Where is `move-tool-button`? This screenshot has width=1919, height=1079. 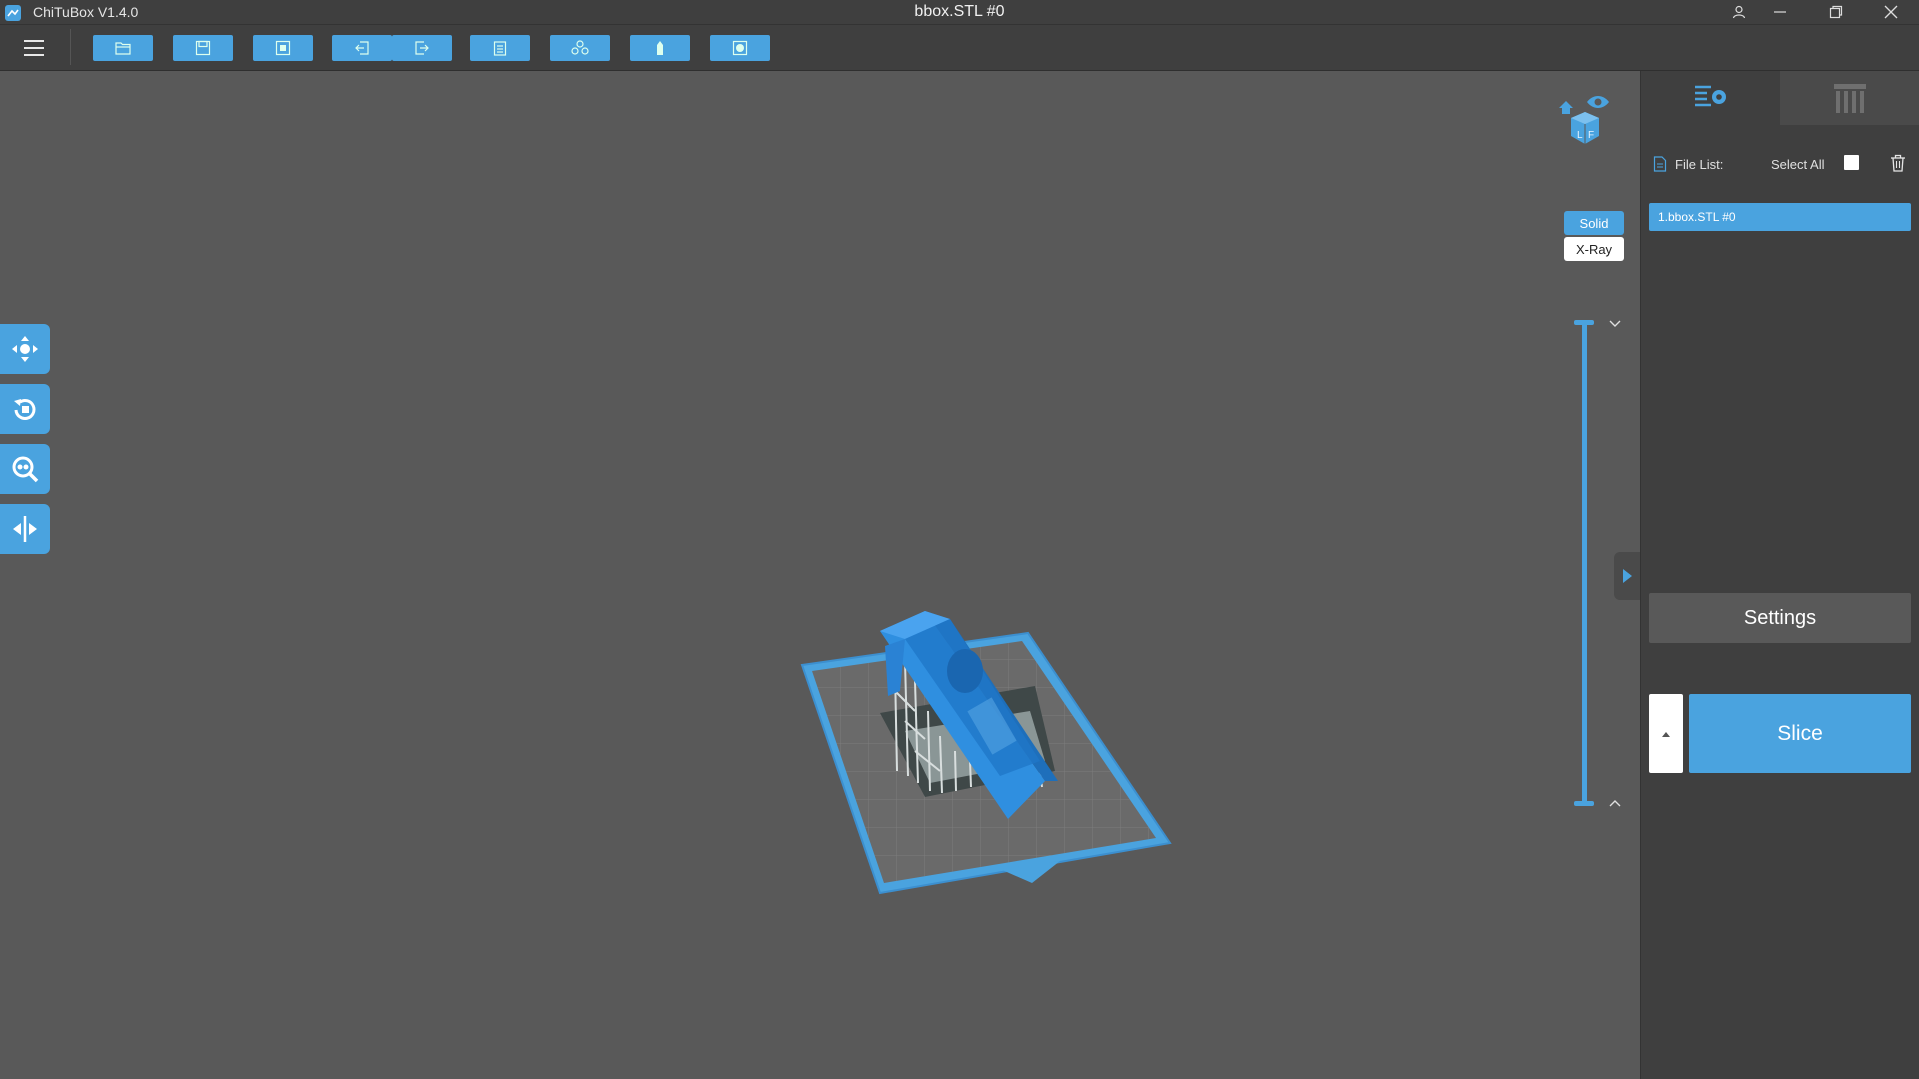 move-tool-button is located at coordinates (25, 349).